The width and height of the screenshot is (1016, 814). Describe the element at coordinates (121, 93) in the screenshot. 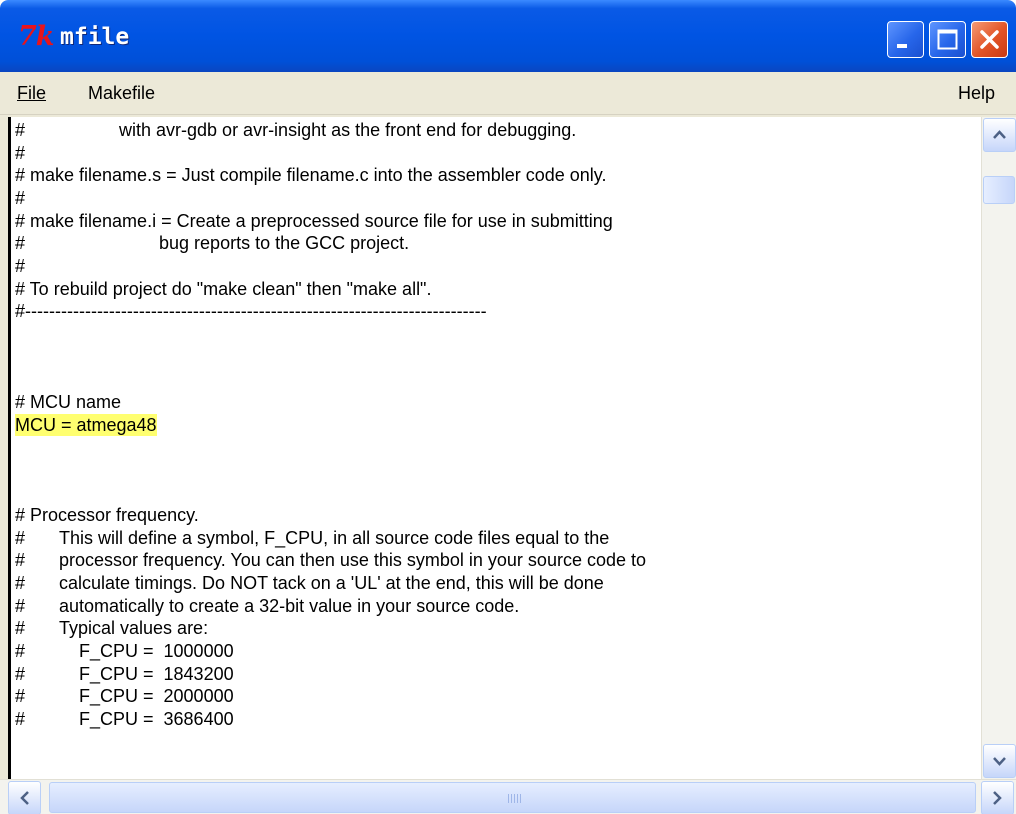

I see `menu-makefile: Makefile` at that location.